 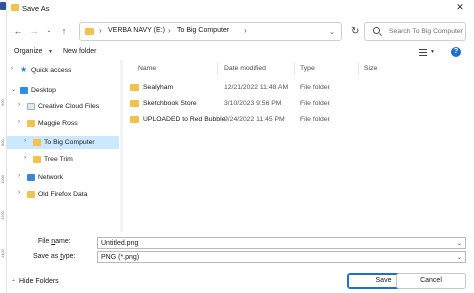 I want to click on app-side-strip: 600 800 1000 1200 1400, so click(x=3, y=146).